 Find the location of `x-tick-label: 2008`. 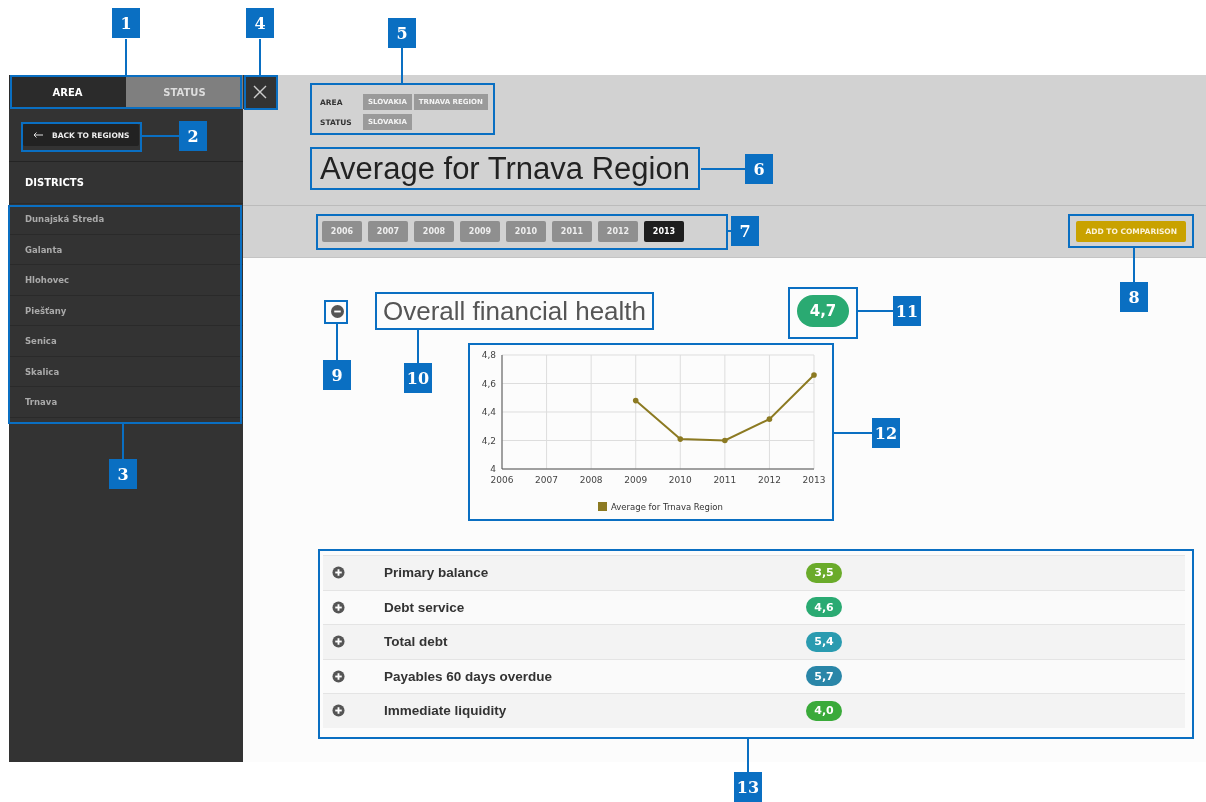

x-tick-label: 2008 is located at coordinates (591, 480).